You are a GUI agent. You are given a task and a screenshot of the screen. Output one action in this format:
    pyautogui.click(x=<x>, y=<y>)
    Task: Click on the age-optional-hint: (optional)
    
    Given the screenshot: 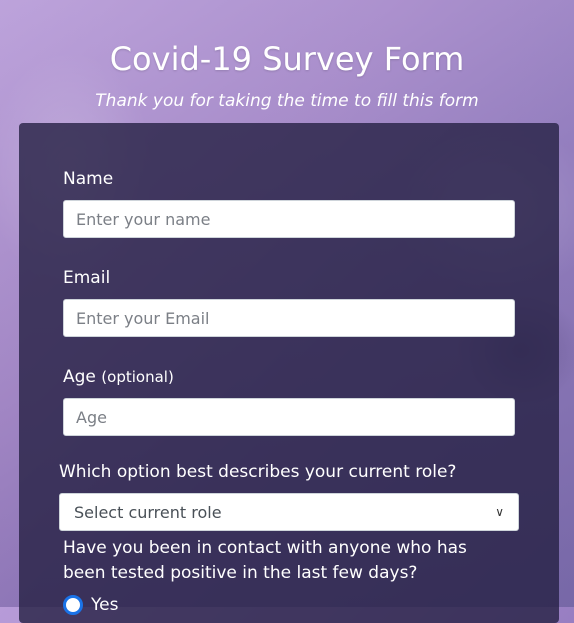 What is the action you would take?
    pyautogui.click(x=137, y=377)
    